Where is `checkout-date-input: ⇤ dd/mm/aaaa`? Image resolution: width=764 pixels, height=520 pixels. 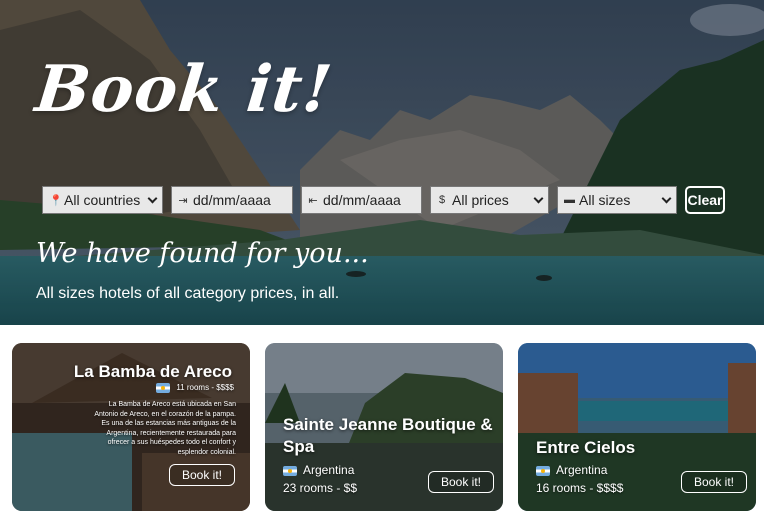
checkout-date-input: ⇤ dd/mm/aaaa is located at coordinates (361, 200).